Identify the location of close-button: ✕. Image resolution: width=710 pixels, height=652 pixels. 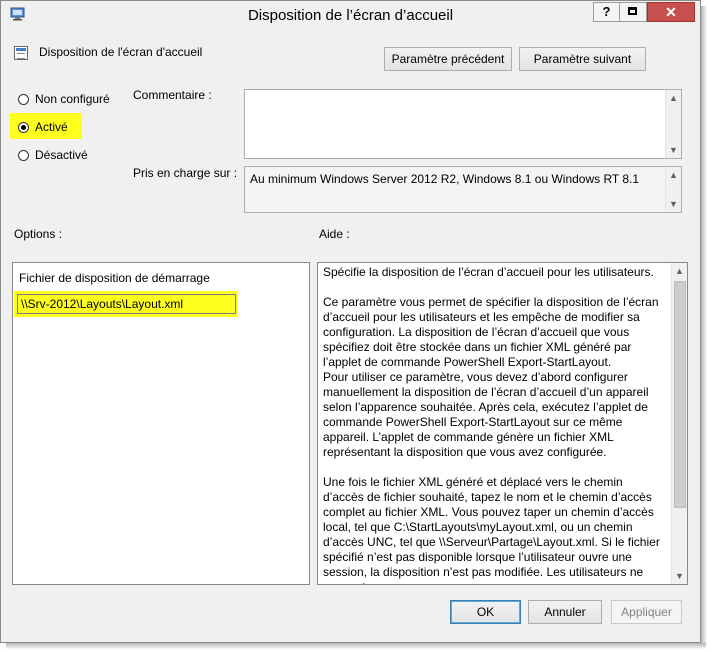
(671, 12).